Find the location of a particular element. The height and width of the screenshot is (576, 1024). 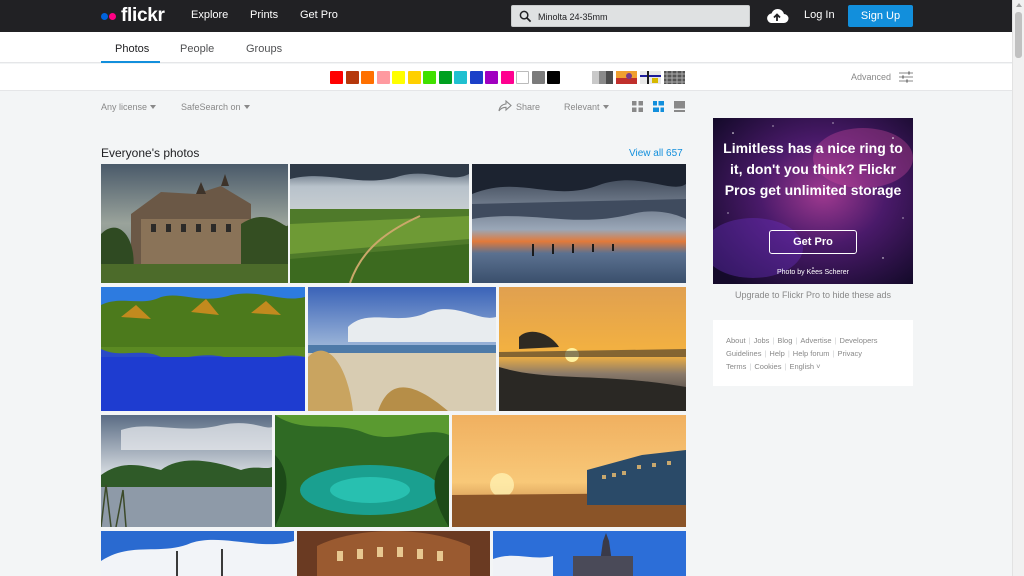

footer-row-3: Terms | Cookies | English ˅ is located at coordinates (773, 366).